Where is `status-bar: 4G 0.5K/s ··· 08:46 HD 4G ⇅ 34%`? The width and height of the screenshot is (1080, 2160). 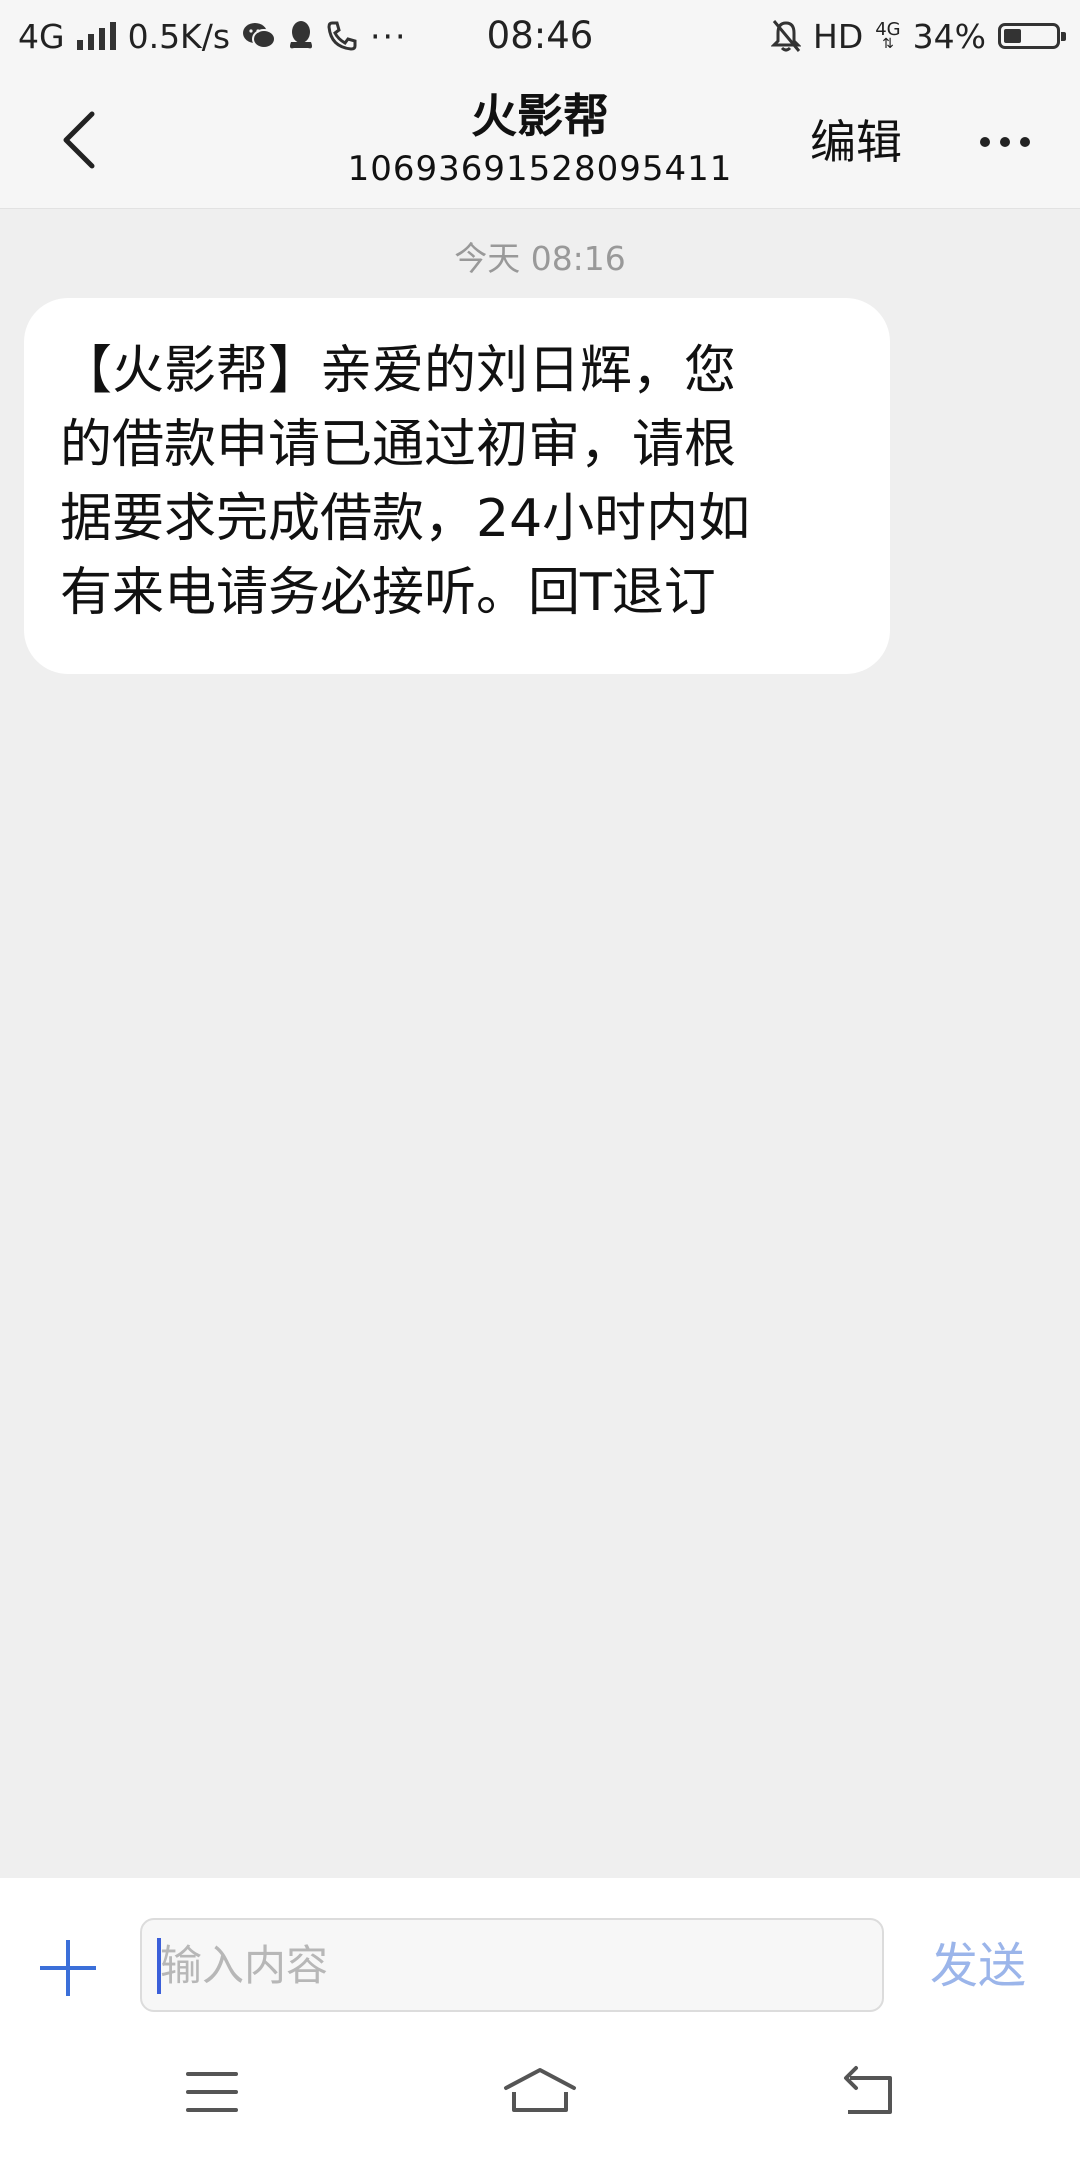 status-bar: 4G 0.5K/s ··· 08:46 HD 4G ⇅ 34% is located at coordinates (540, 36).